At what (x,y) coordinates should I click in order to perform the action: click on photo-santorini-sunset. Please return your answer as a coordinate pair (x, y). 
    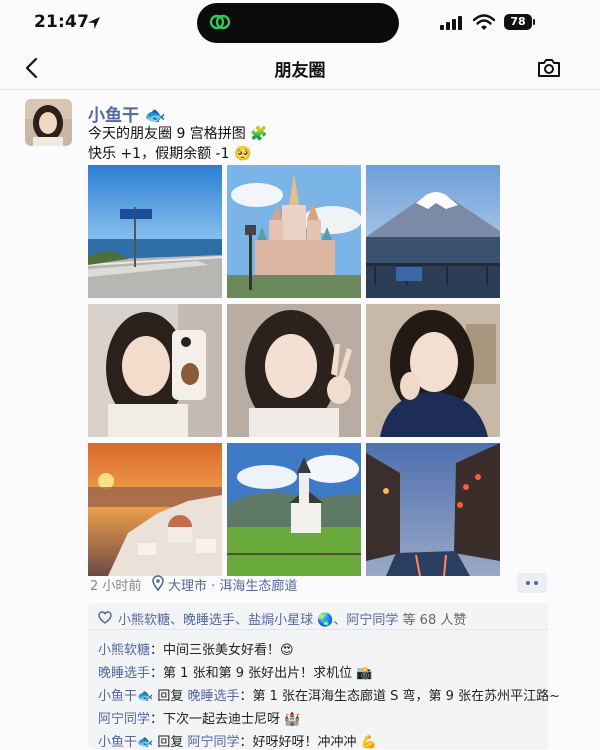
    Looking at the image, I should click on (155, 509).